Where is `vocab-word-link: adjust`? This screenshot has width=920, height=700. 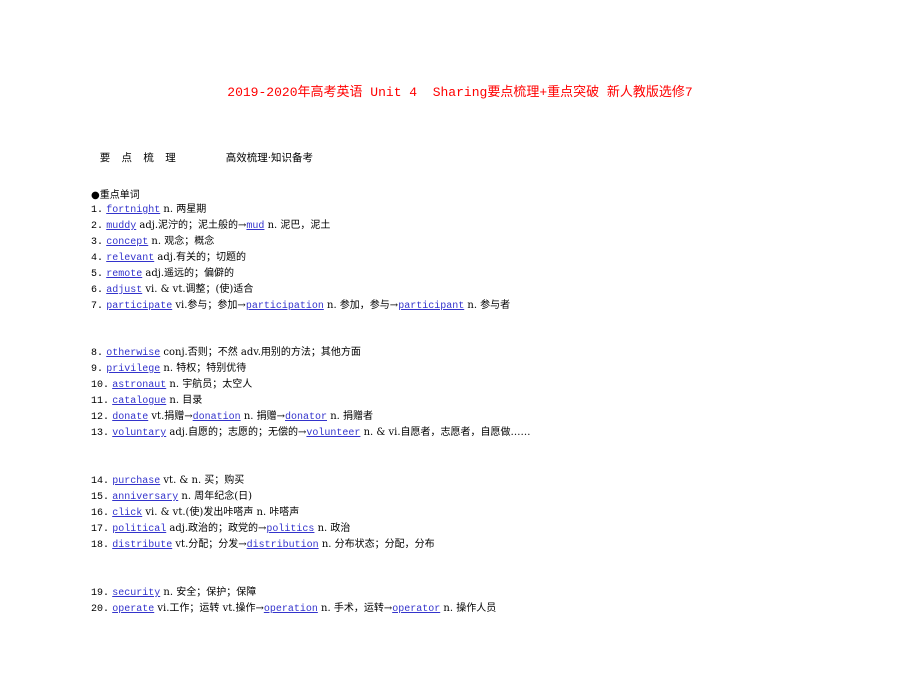
vocab-word-link: adjust is located at coordinates (124, 290).